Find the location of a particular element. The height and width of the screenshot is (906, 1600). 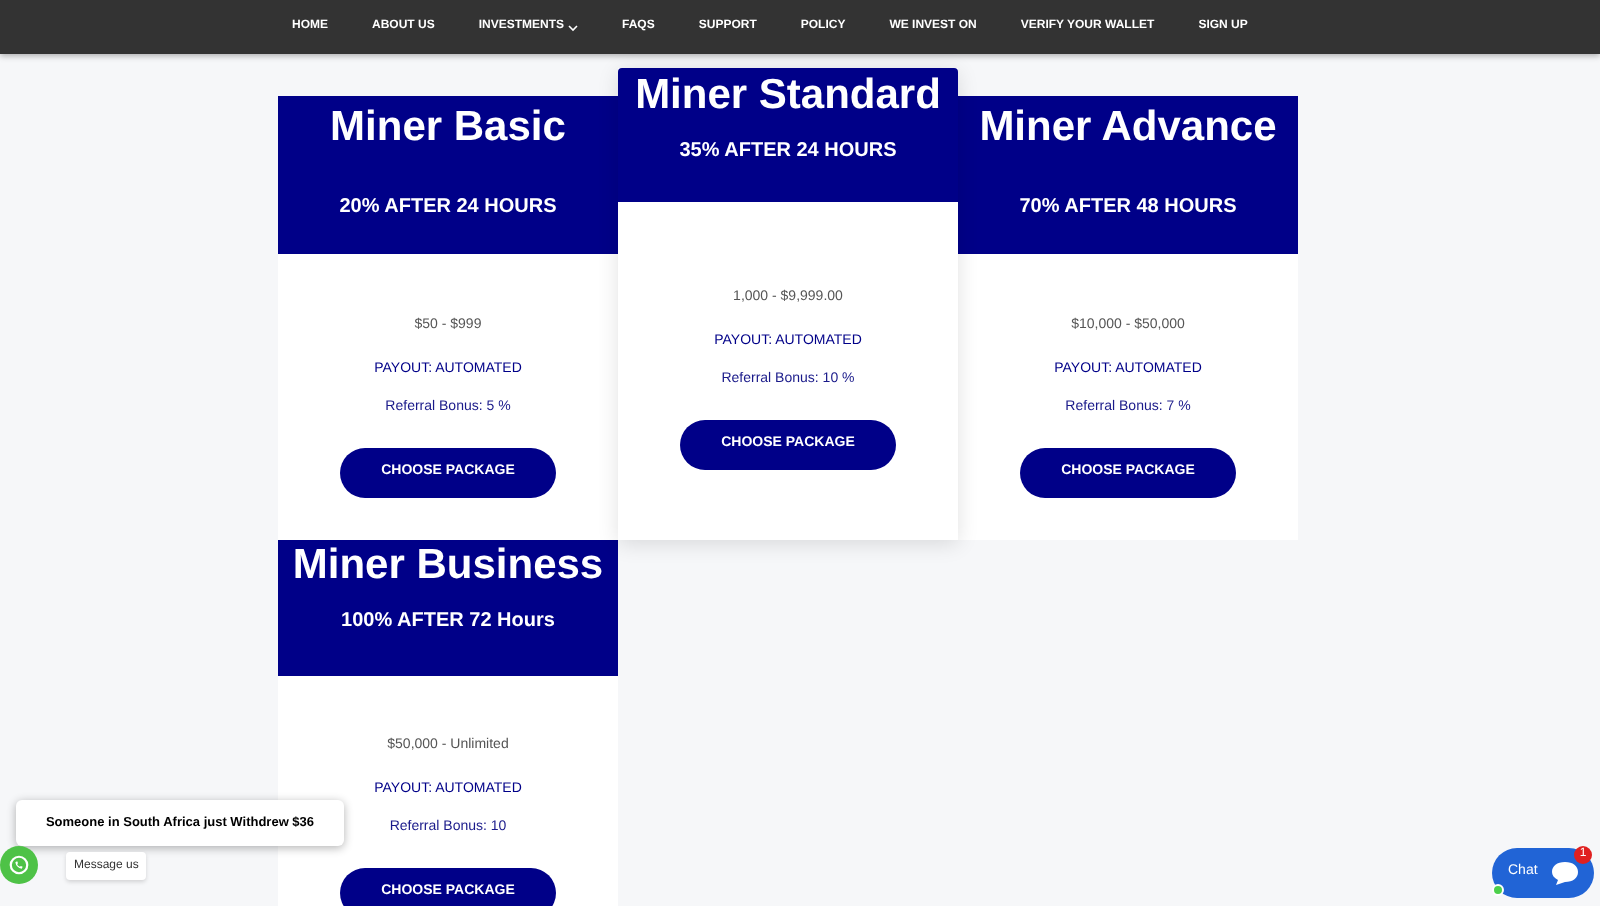

package-name: Miner Standard is located at coordinates (788, 96).